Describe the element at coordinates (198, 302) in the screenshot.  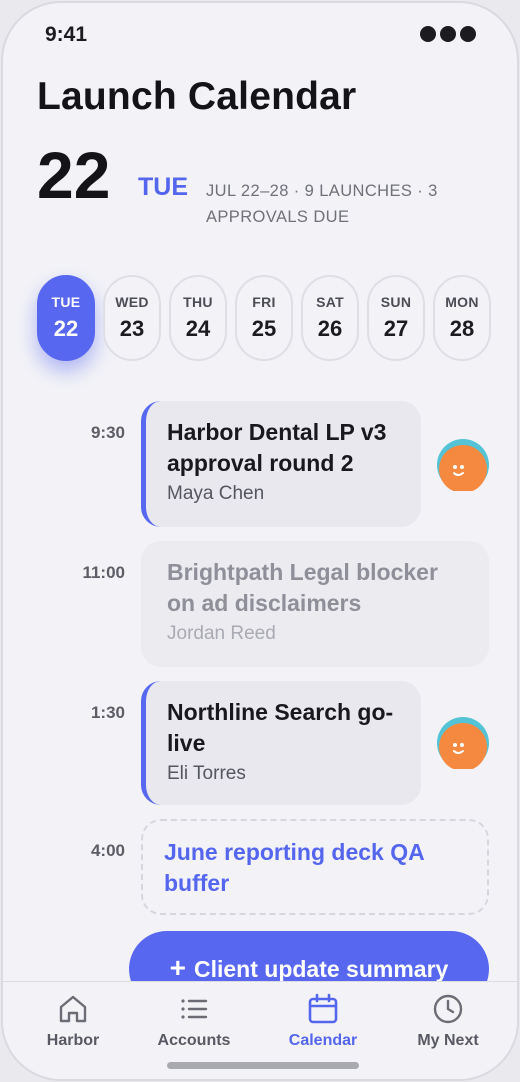
I see `date-pill-dow: THU` at that location.